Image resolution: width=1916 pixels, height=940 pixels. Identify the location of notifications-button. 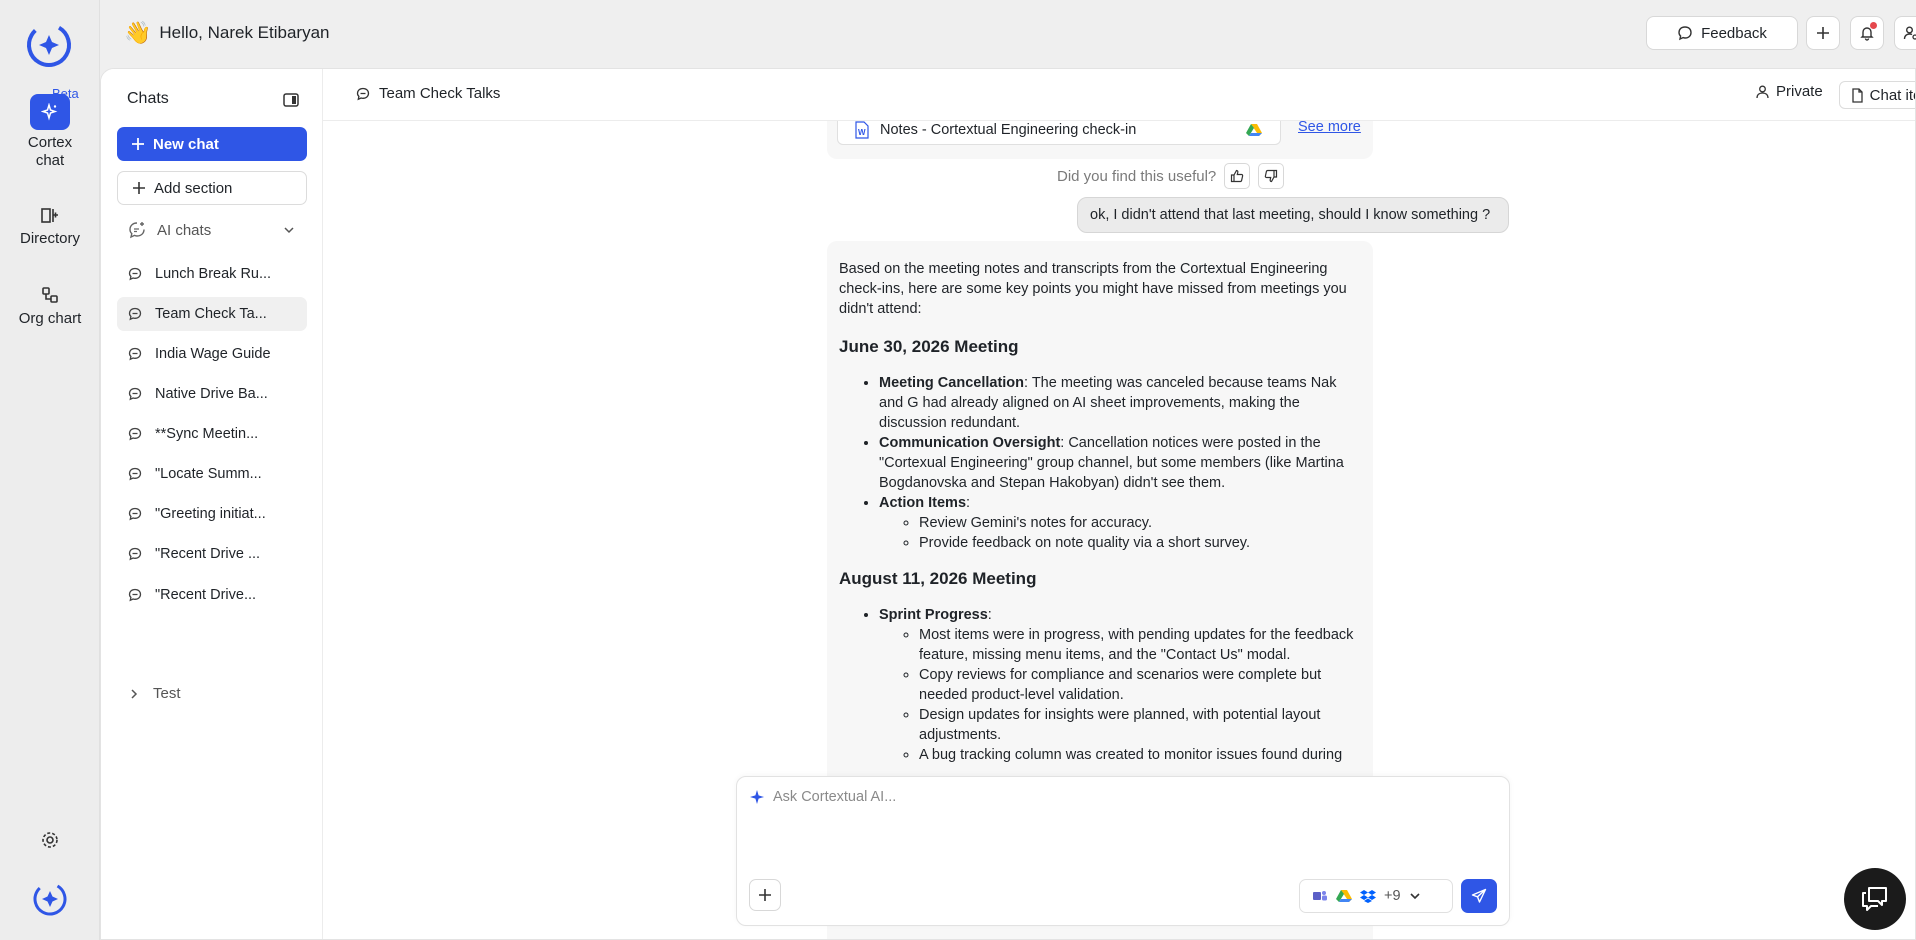
(1867, 33).